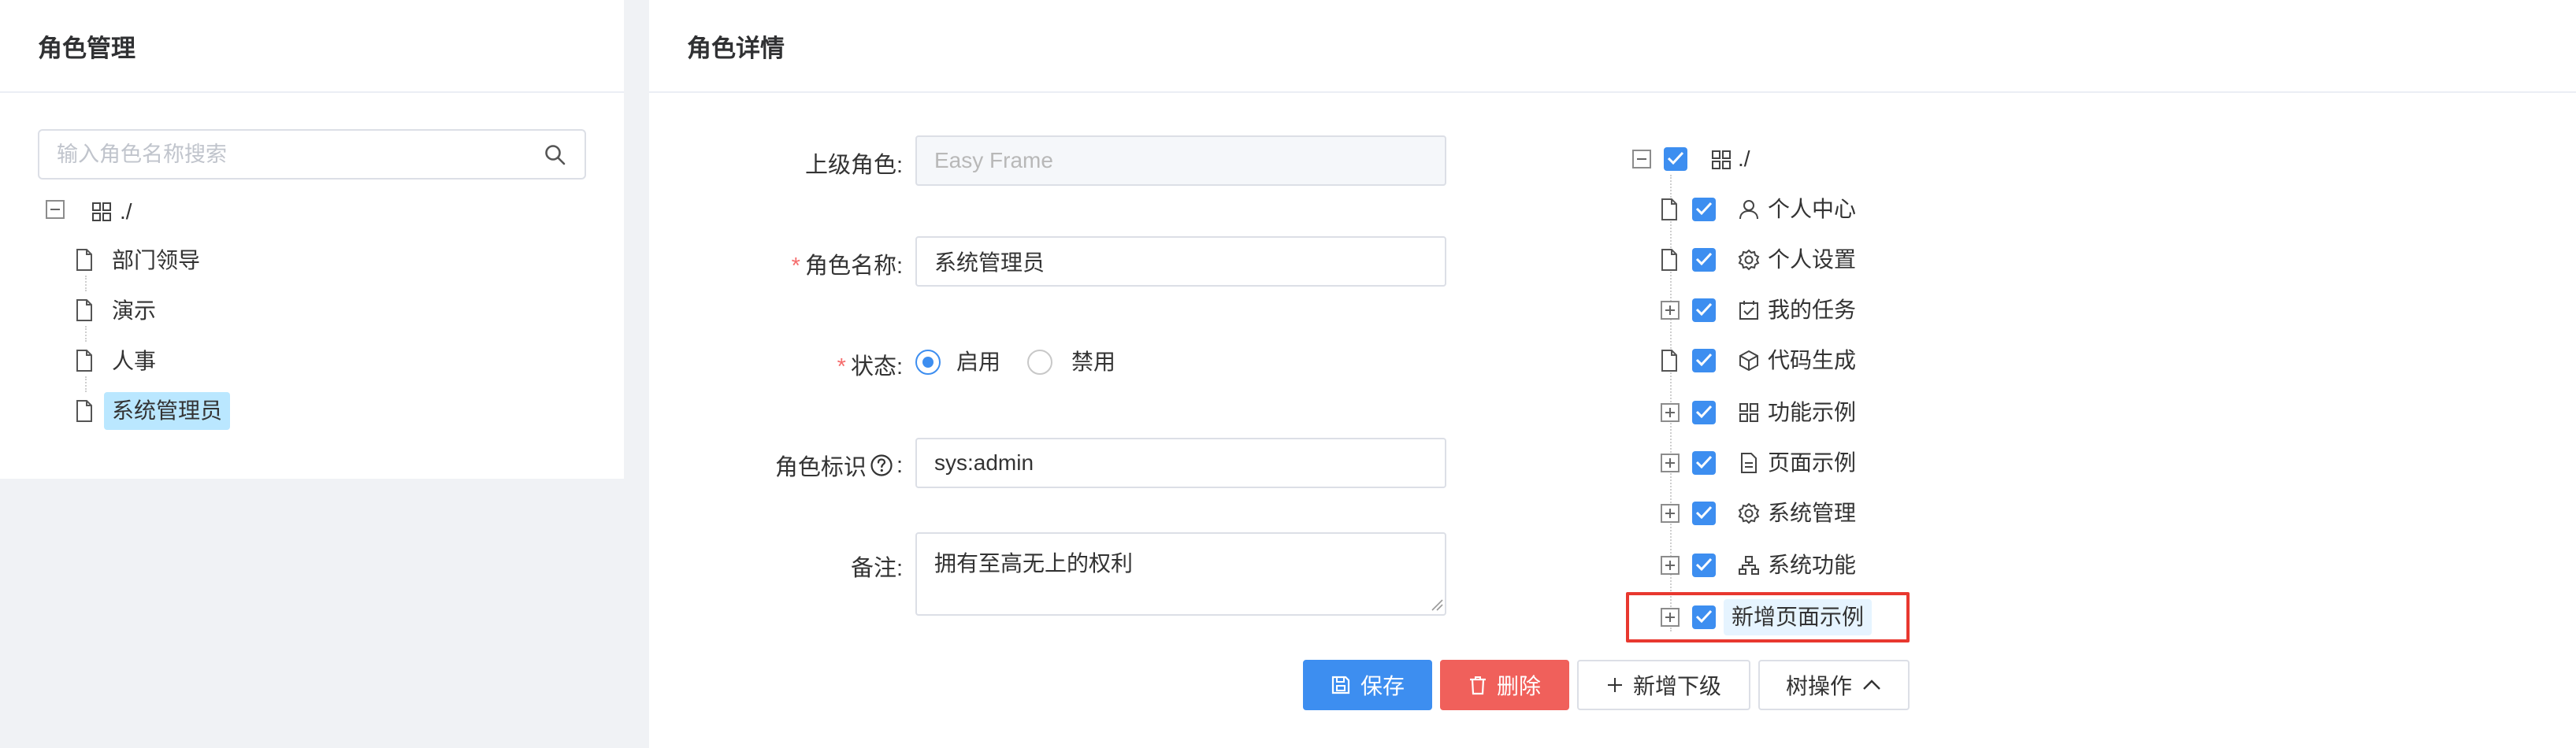  What do you see at coordinates (1871, 684) in the screenshot?
I see `chevron-up-icon` at bounding box center [1871, 684].